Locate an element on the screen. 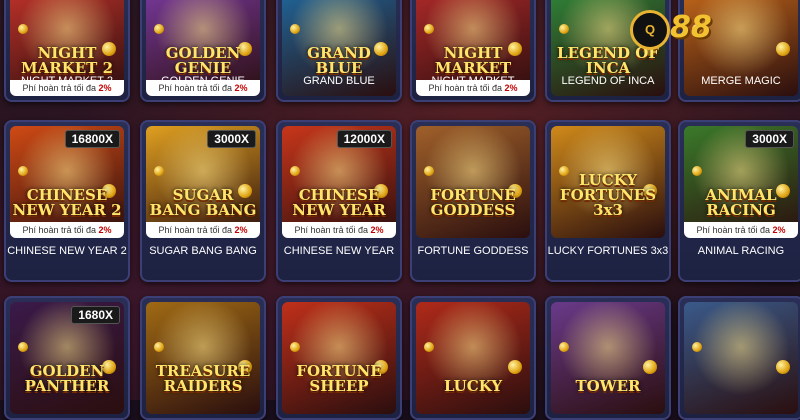 The image size is (800, 420). game-logo-title: FORTUNE SHEEP is located at coordinates (339, 378).